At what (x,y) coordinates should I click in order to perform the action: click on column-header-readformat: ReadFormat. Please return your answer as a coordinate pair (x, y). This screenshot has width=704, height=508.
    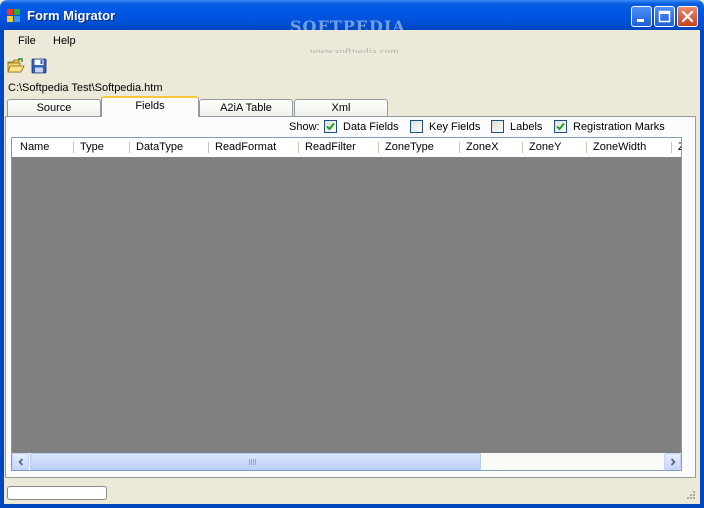
    Looking at the image, I should click on (254, 147).